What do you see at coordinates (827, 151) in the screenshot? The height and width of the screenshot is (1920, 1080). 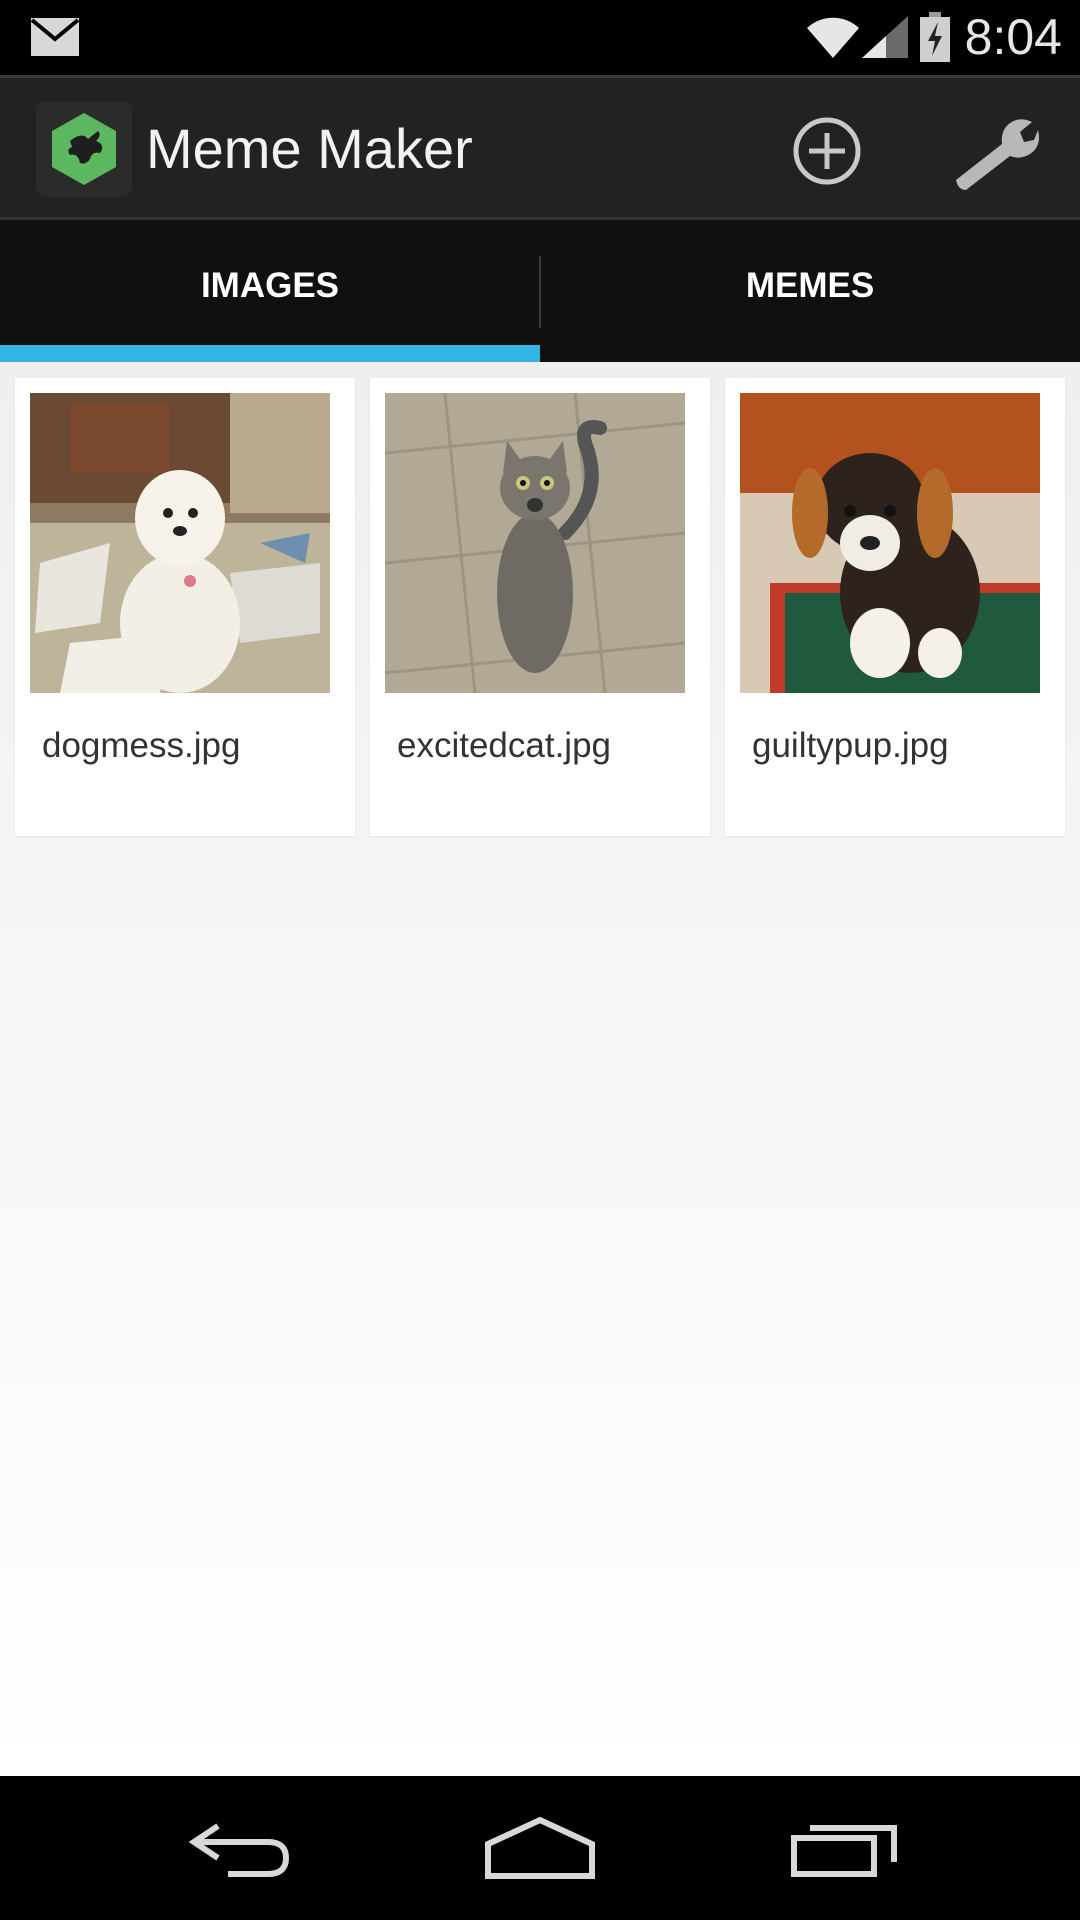 I see `add-icon` at bounding box center [827, 151].